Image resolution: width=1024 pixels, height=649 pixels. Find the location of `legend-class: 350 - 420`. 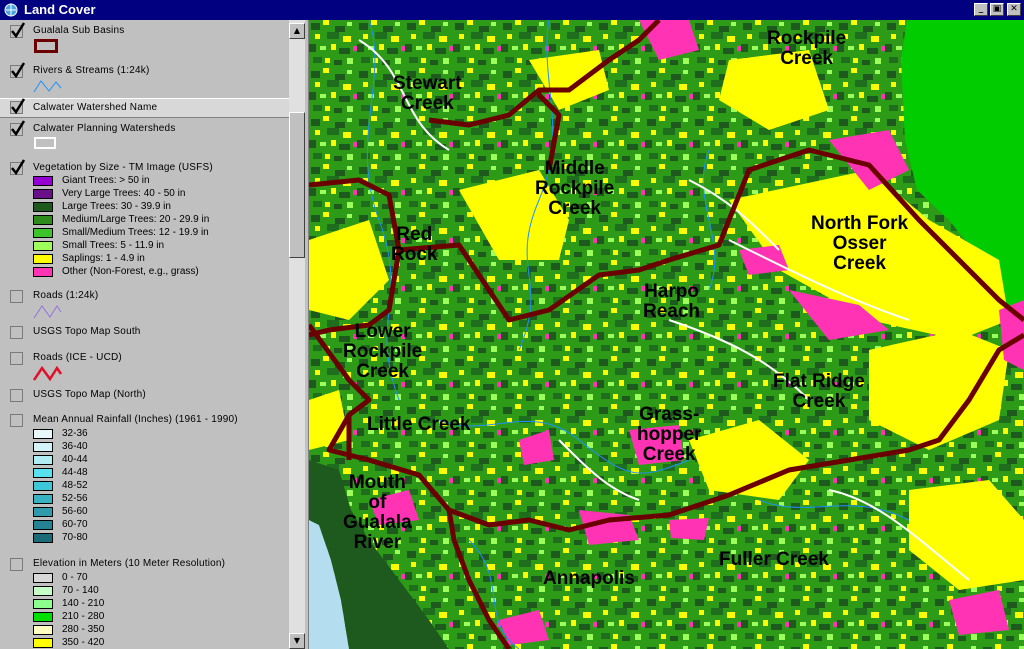

legend-class: 350 - 420 is located at coordinates (158, 643).